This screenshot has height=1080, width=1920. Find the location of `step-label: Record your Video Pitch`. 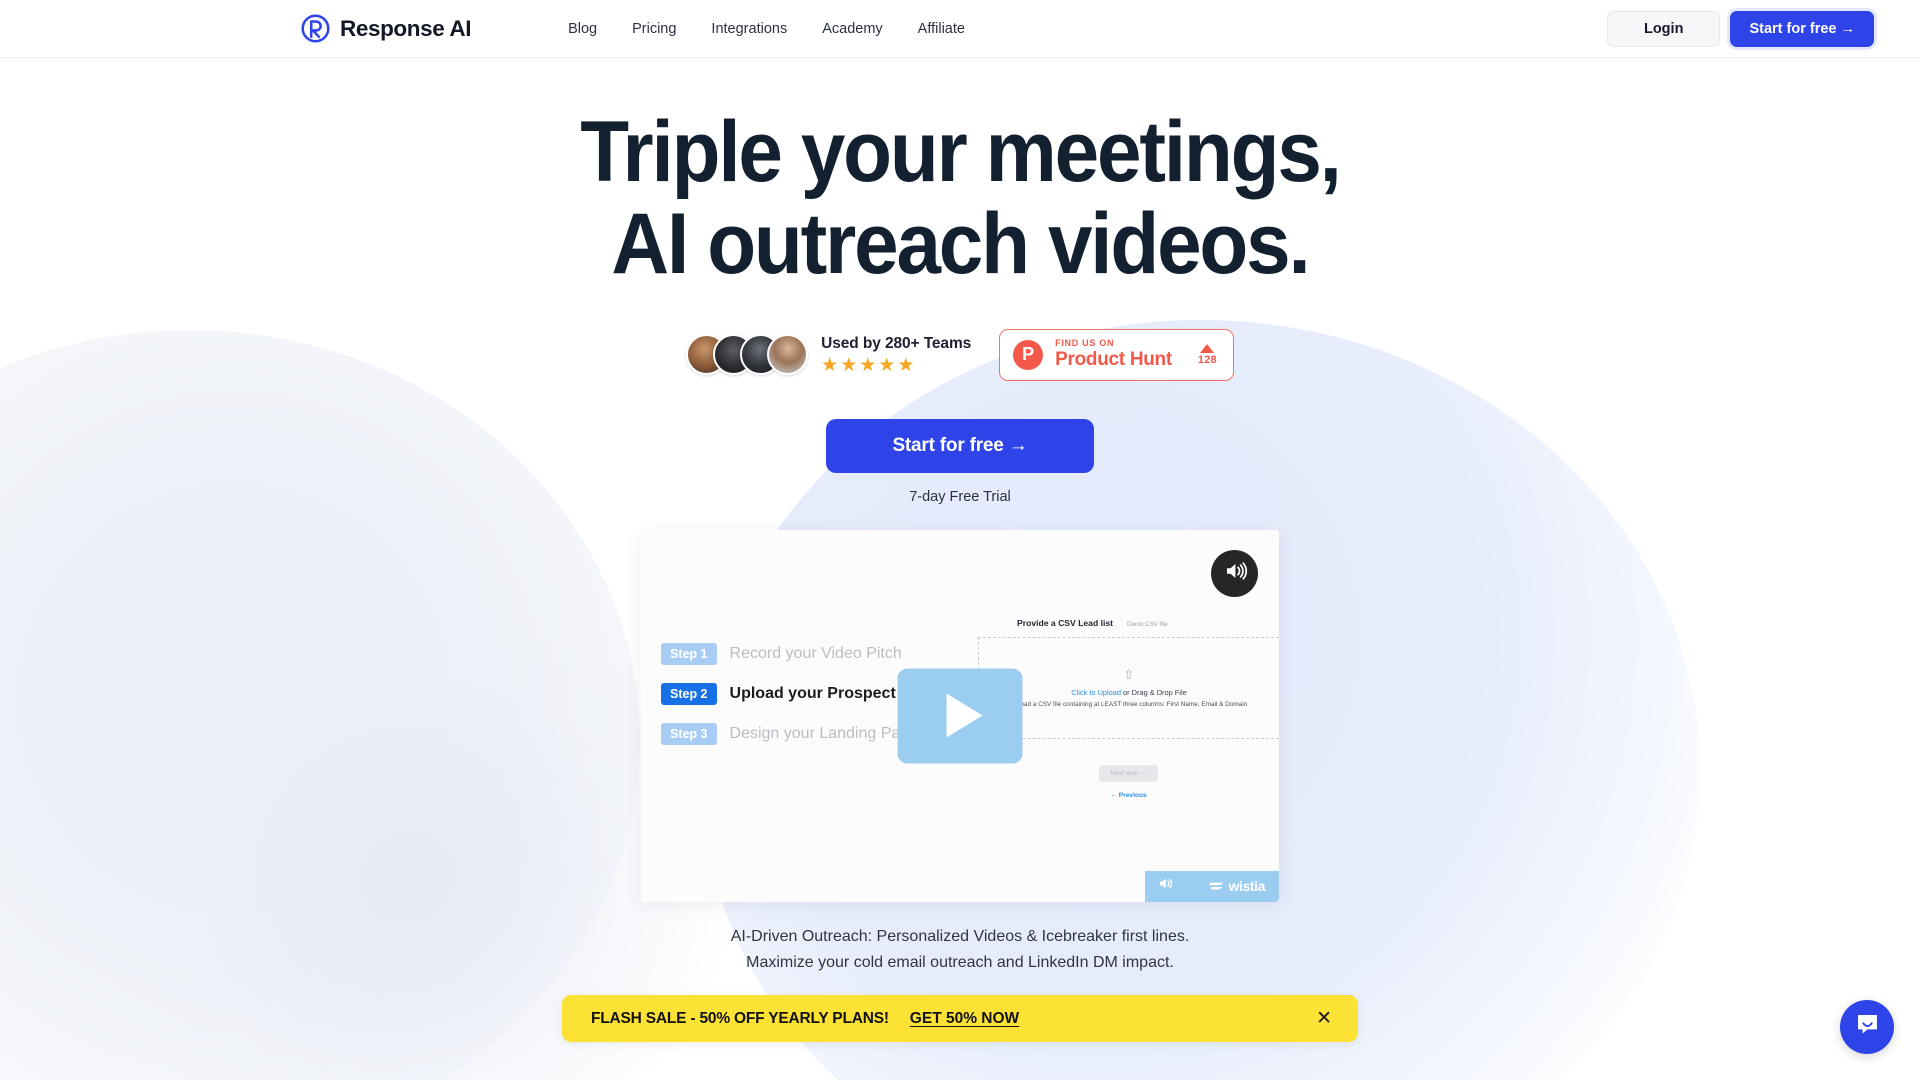

step-label: Record your Video Pitch is located at coordinates (815, 653).